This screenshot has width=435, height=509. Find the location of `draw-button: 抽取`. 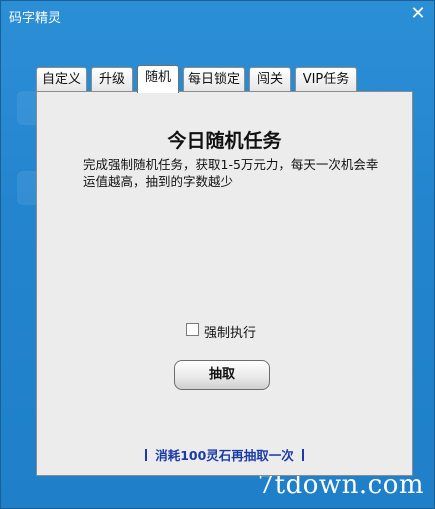

draw-button: 抽取 is located at coordinates (222, 375).